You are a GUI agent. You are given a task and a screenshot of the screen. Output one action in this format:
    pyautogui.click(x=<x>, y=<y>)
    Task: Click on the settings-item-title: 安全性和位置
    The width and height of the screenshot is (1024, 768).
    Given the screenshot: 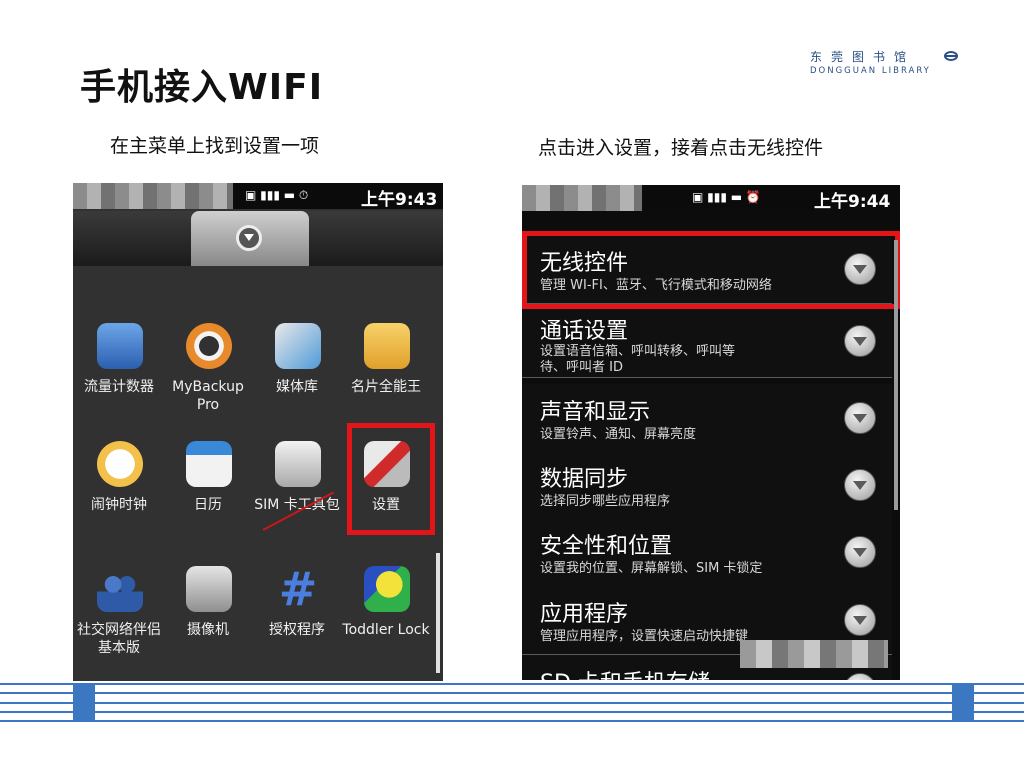 What is the action you would take?
    pyautogui.click(x=606, y=546)
    